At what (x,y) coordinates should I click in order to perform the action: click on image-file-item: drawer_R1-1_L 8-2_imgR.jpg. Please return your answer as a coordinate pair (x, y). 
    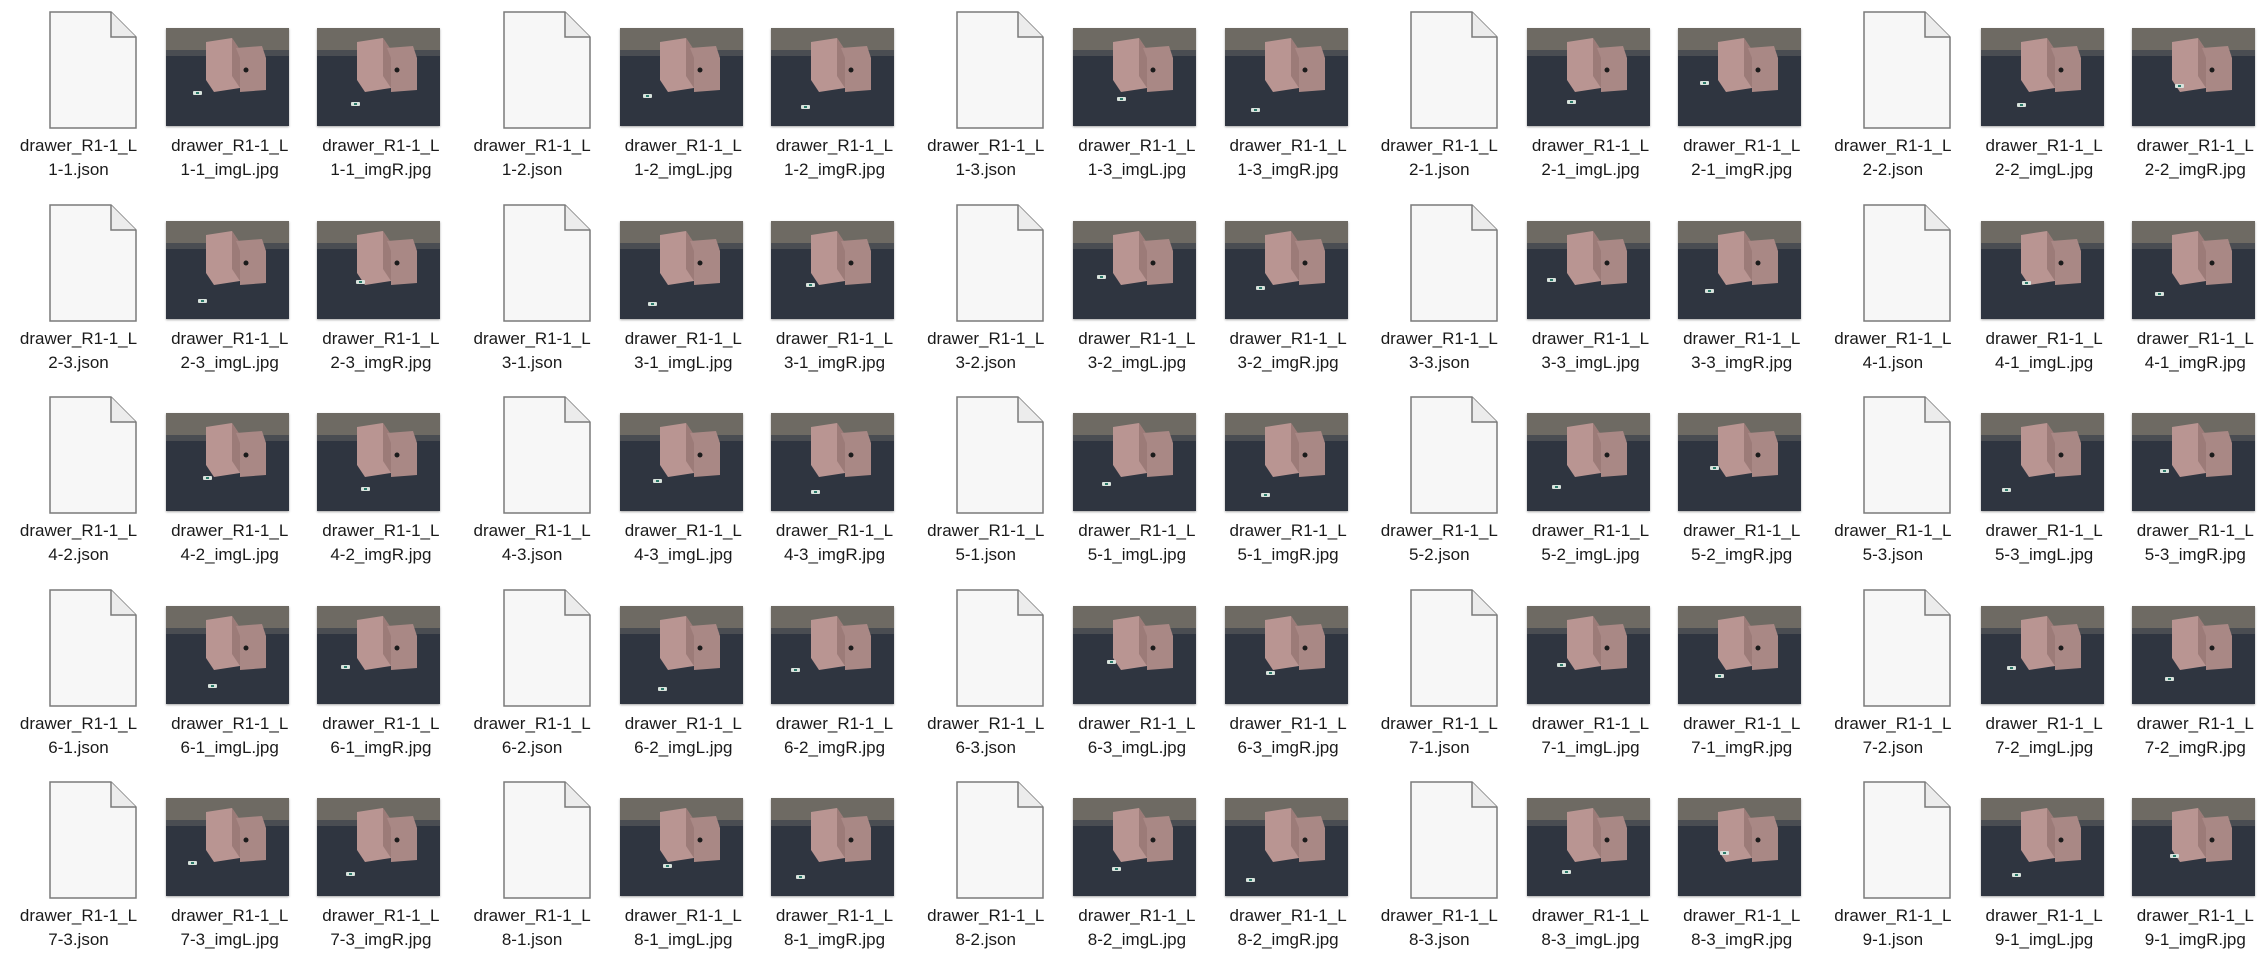
    Looking at the image, I should click on (1288, 865).